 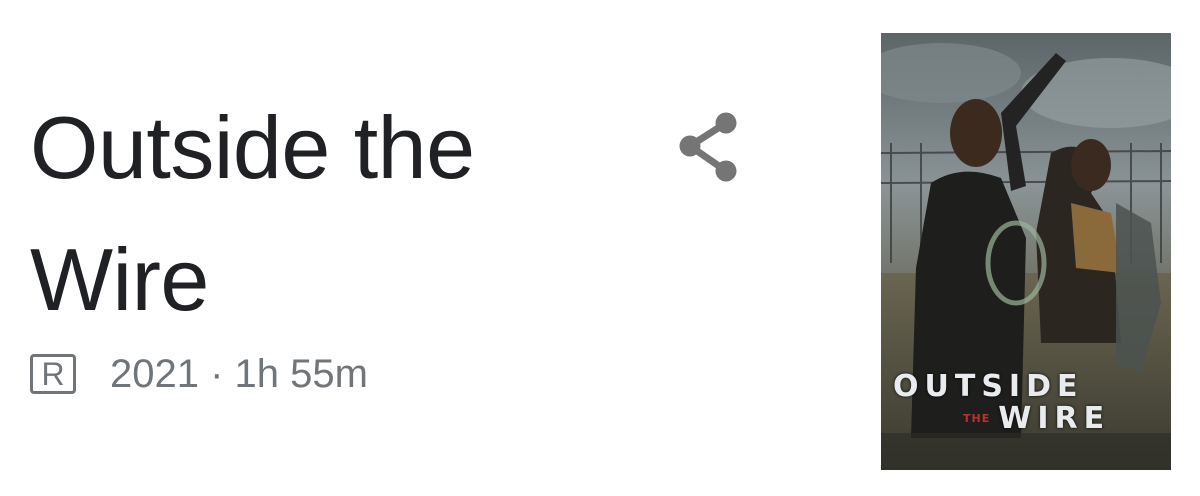 What do you see at coordinates (239, 373) in the screenshot?
I see `year-runtime: 2021 · 1h 55m` at bounding box center [239, 373].